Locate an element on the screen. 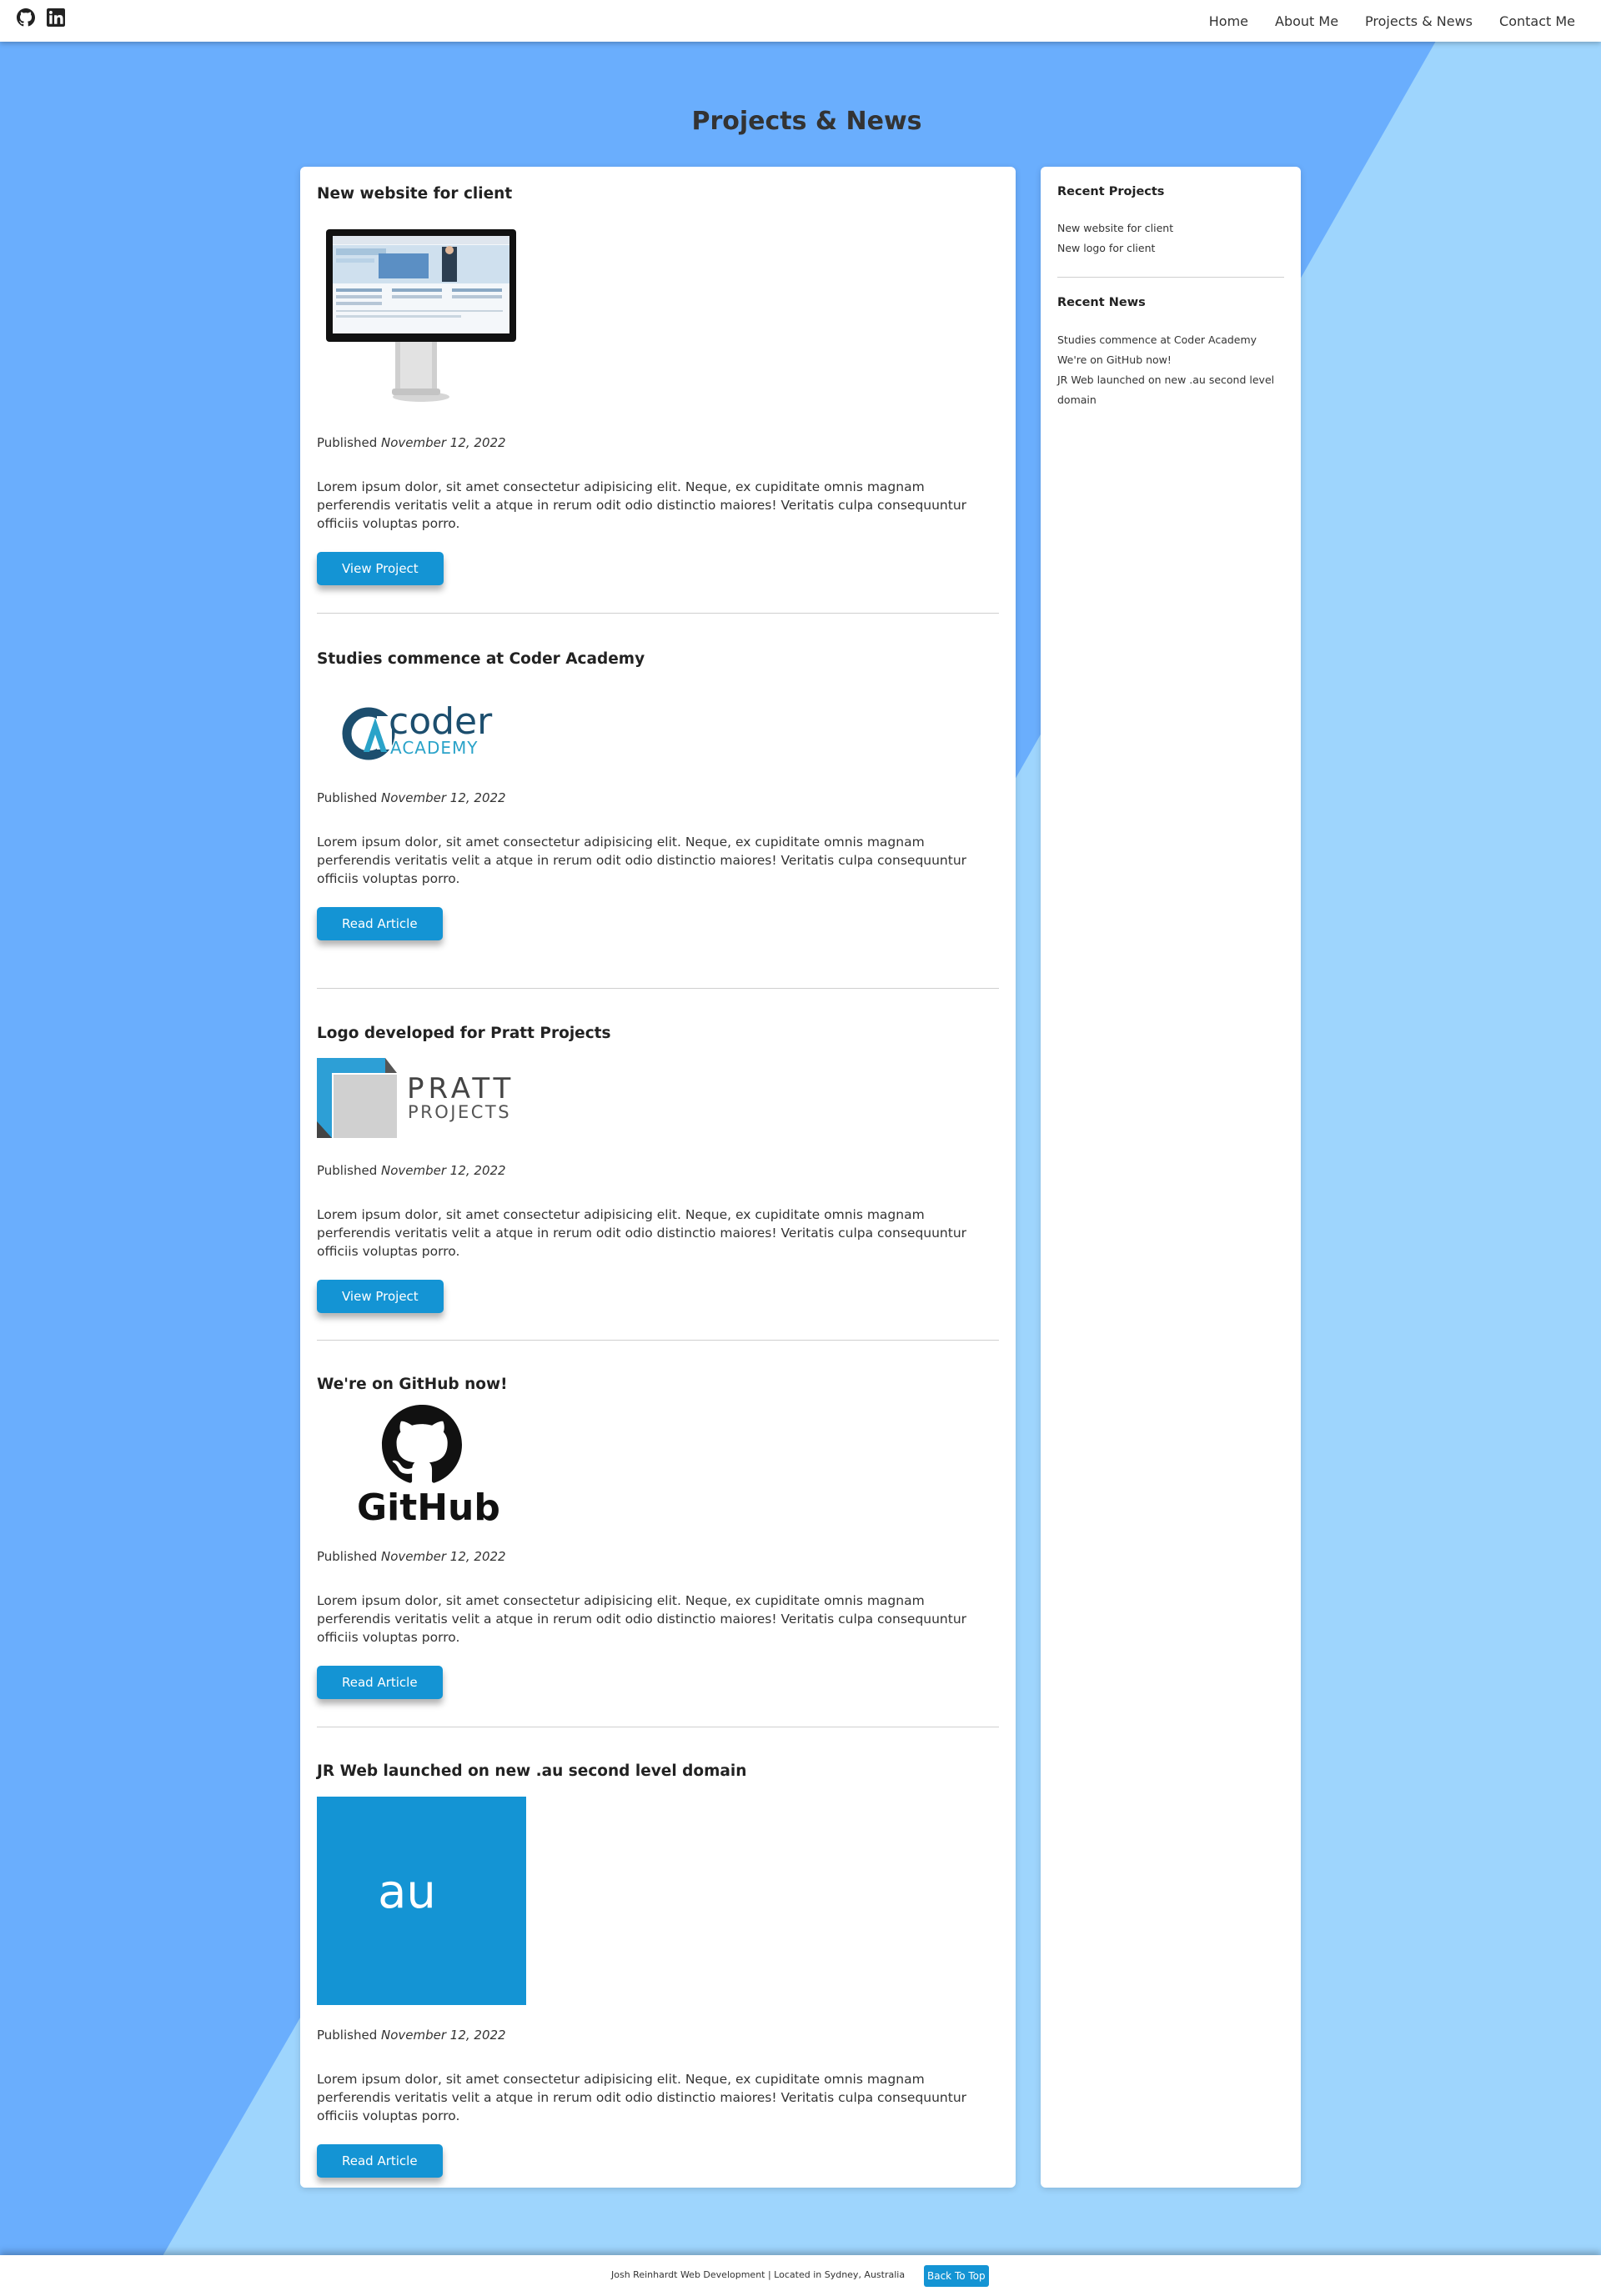  nav-projects-news: Projects & News is located at coordinates (1419, 21).